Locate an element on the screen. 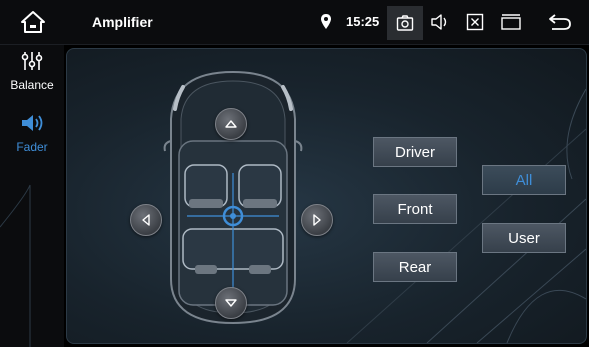  clock: 15:25 is located at coordinates (363, 21).